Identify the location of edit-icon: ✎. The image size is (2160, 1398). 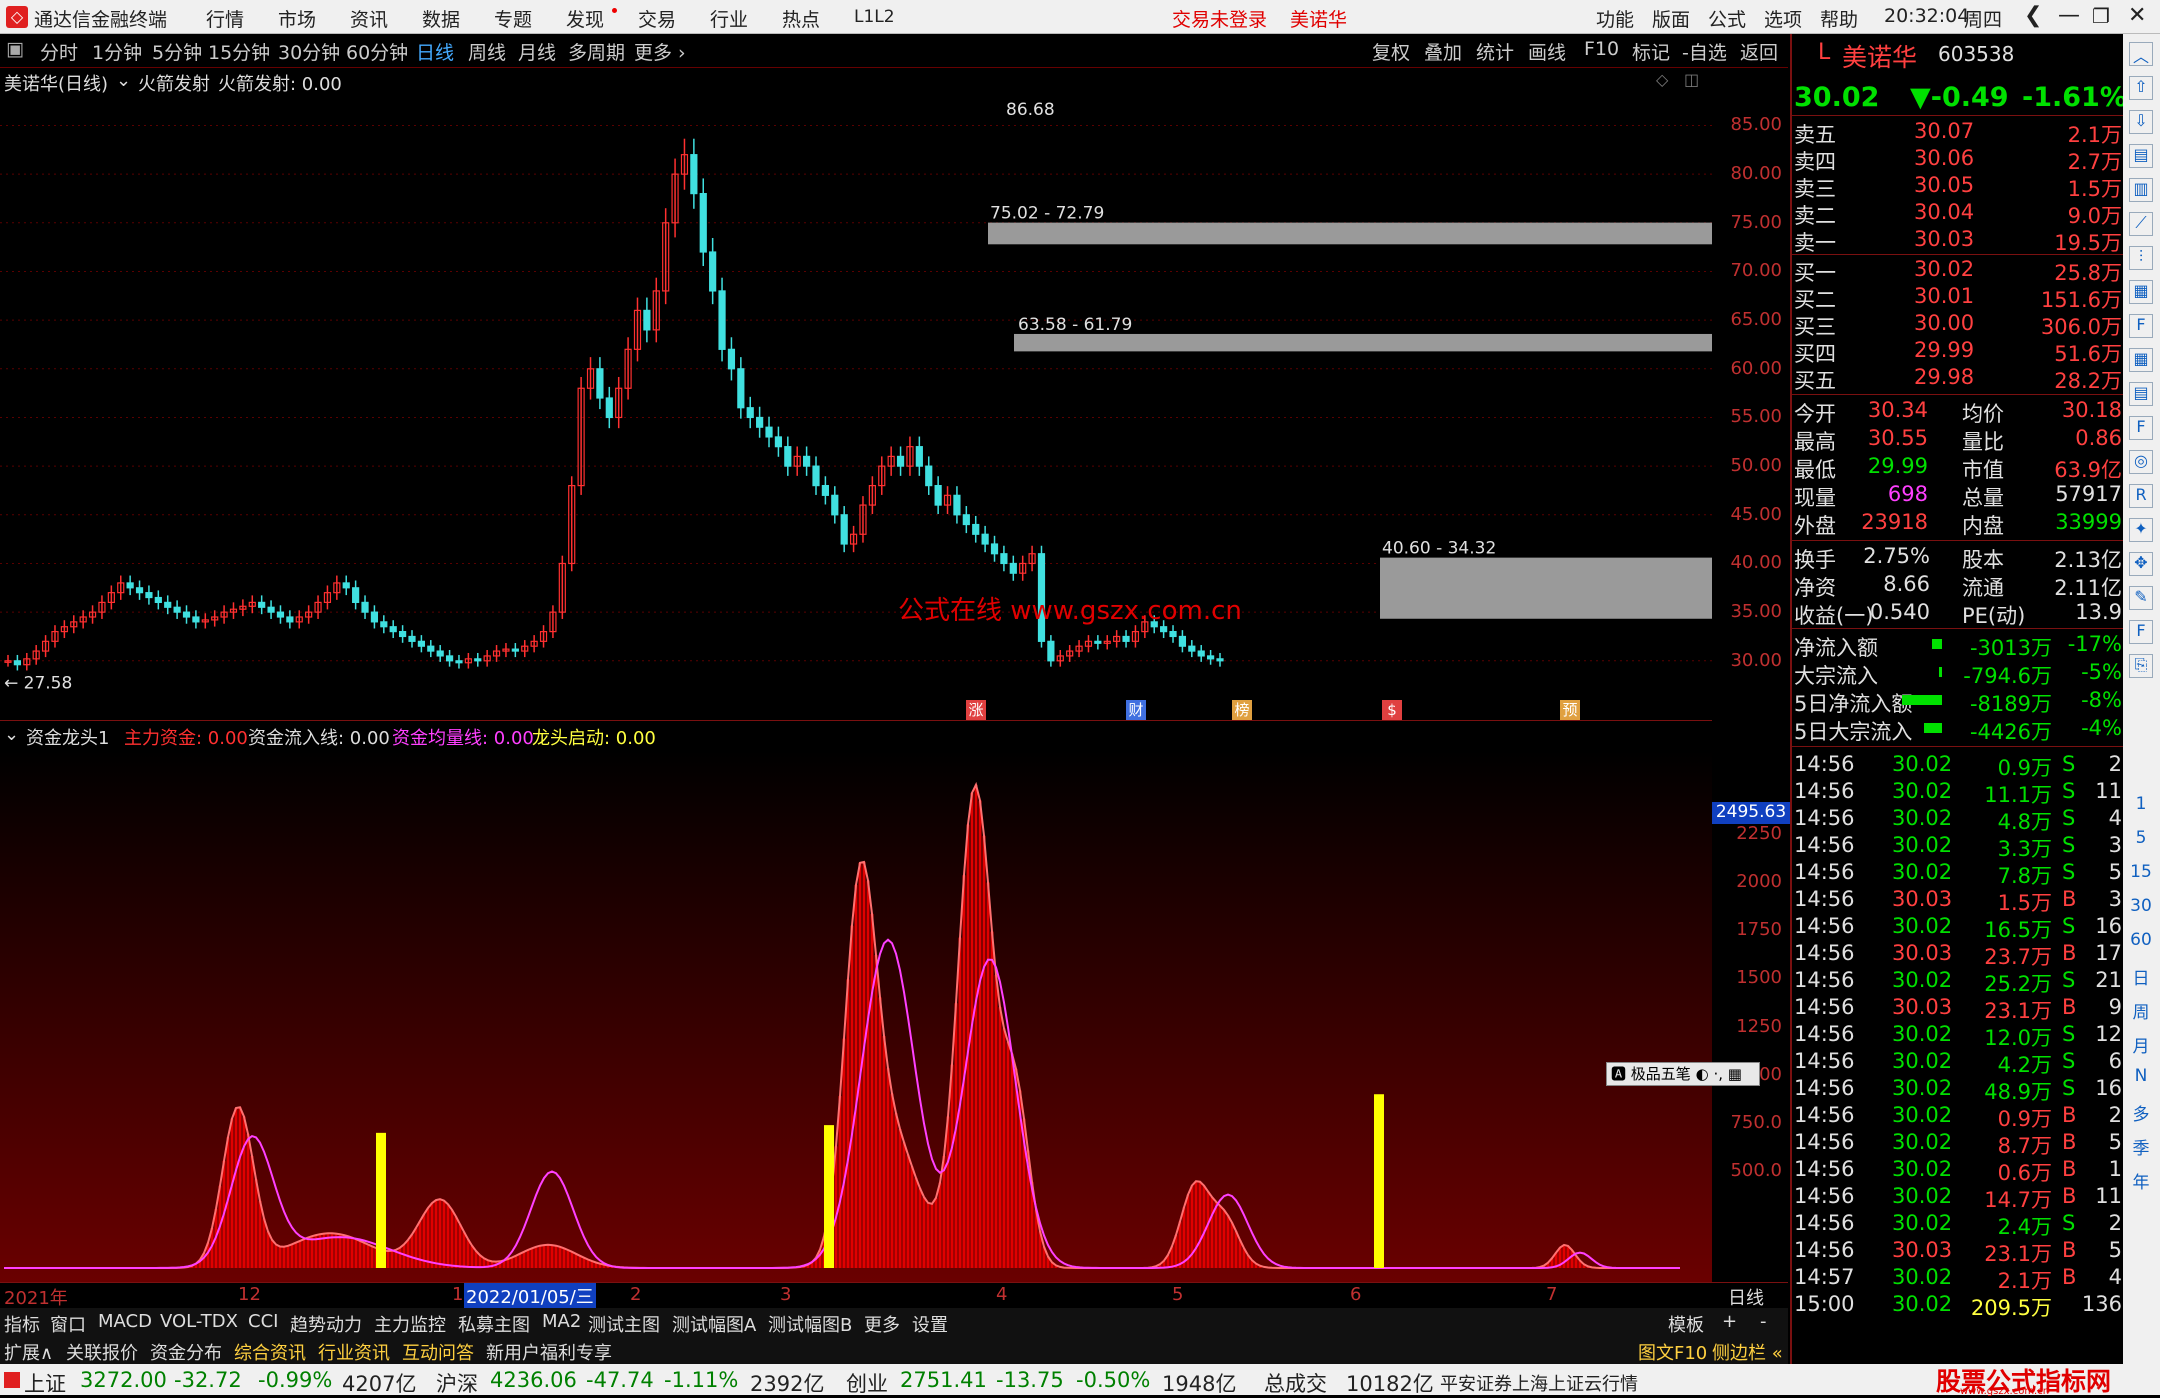
(2141, 598).